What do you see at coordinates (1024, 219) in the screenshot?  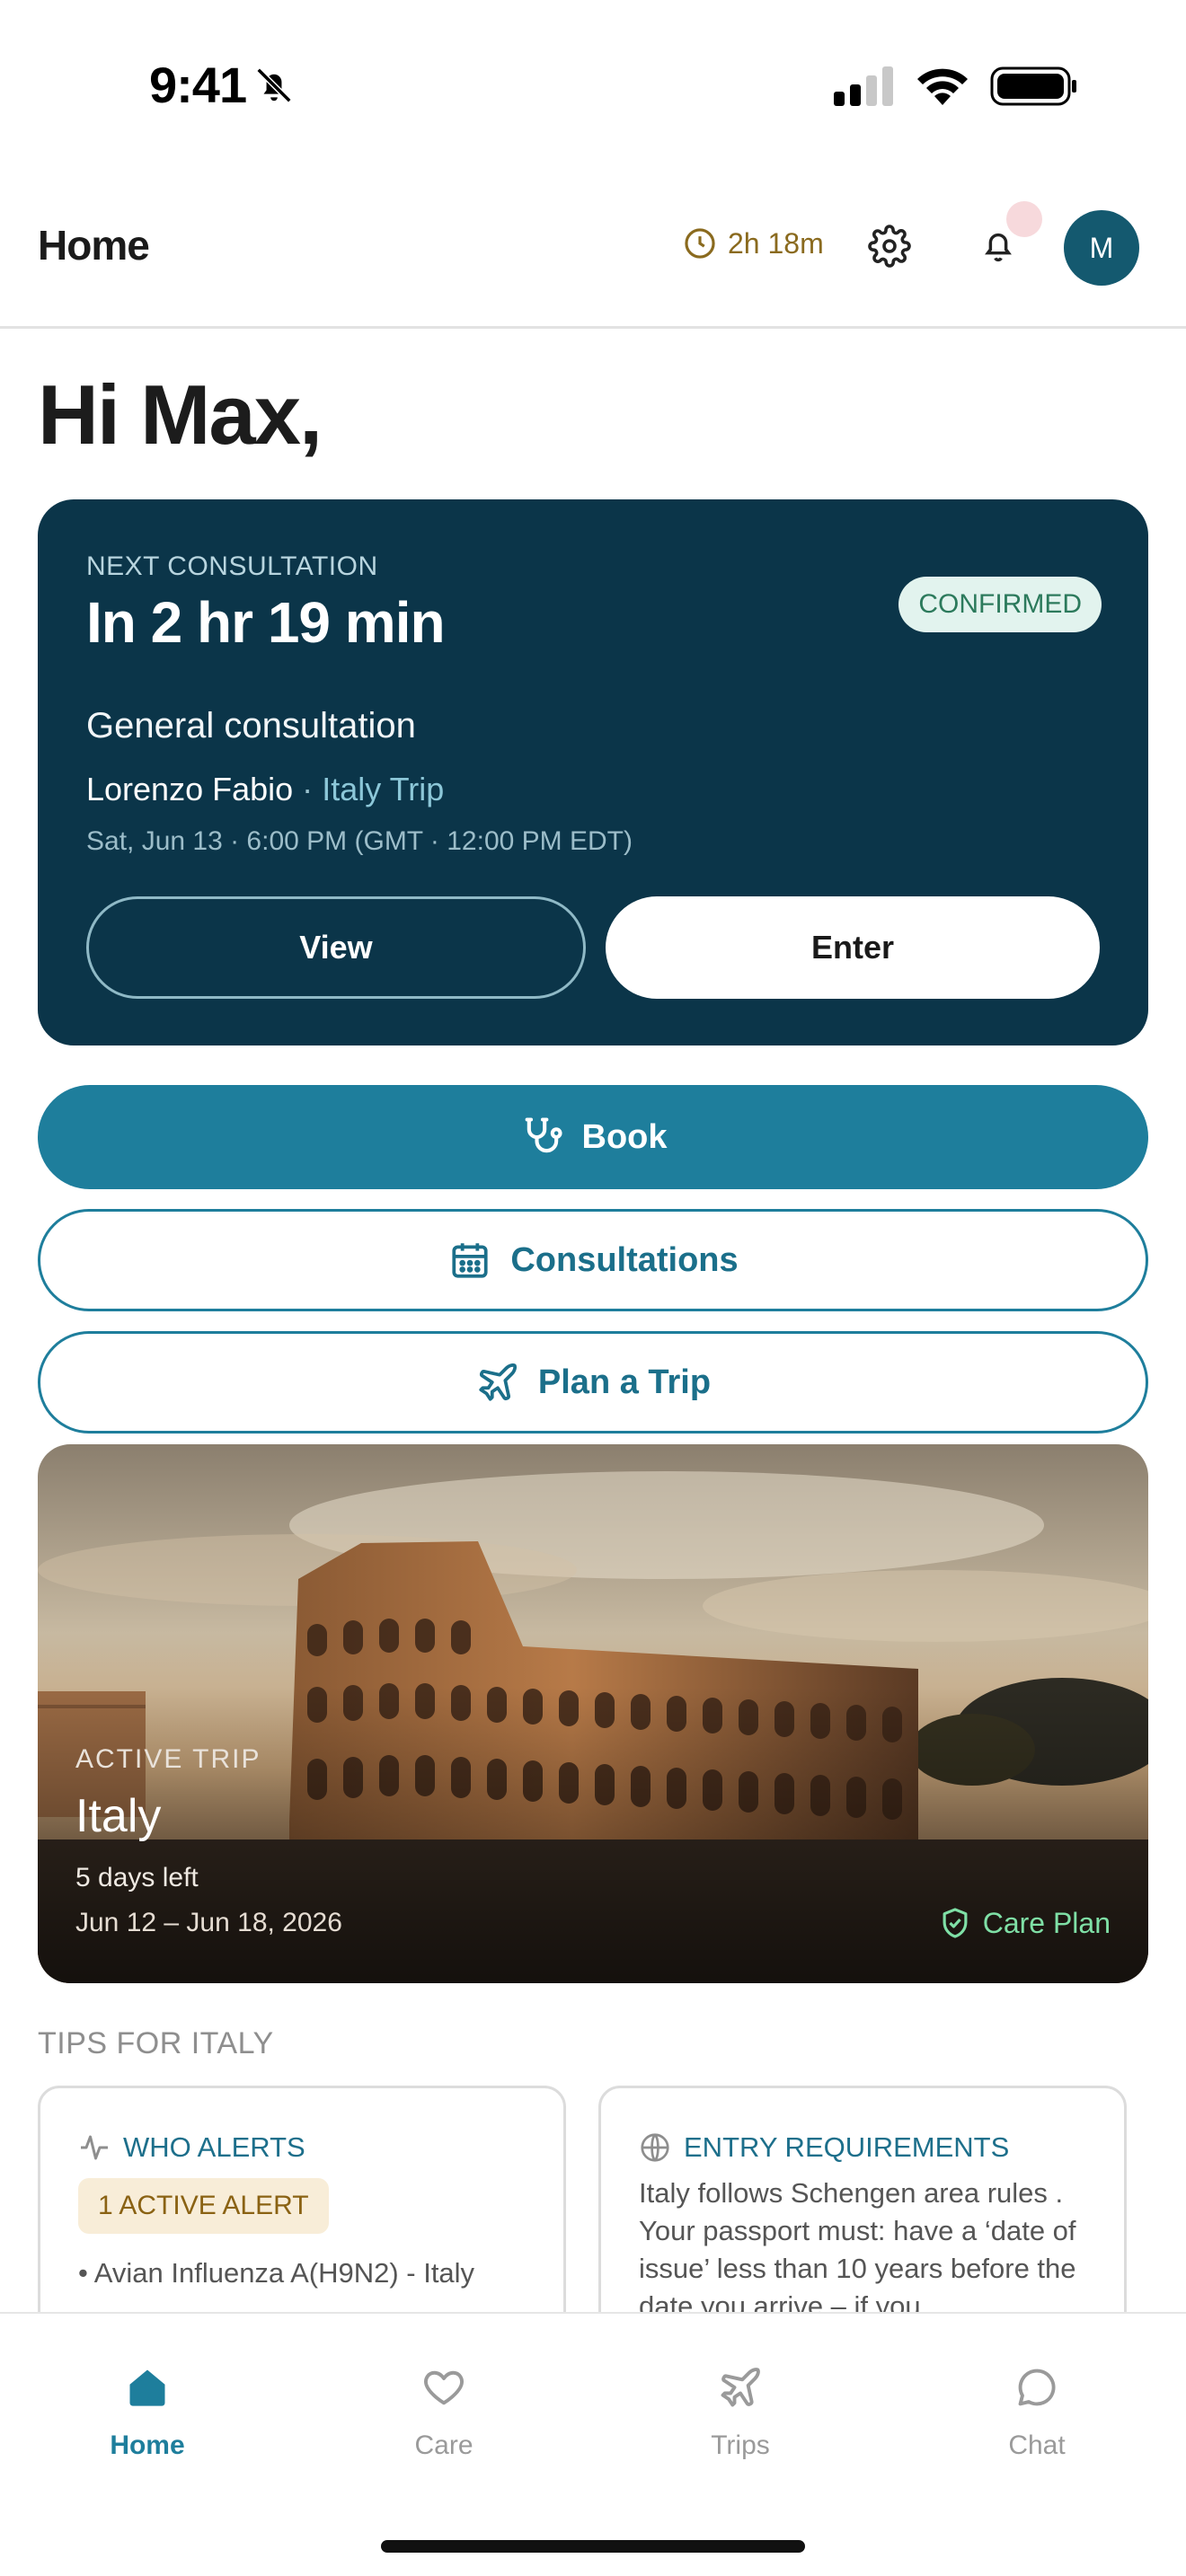 I see `notification-dot` at bounding box center [1024, 219].